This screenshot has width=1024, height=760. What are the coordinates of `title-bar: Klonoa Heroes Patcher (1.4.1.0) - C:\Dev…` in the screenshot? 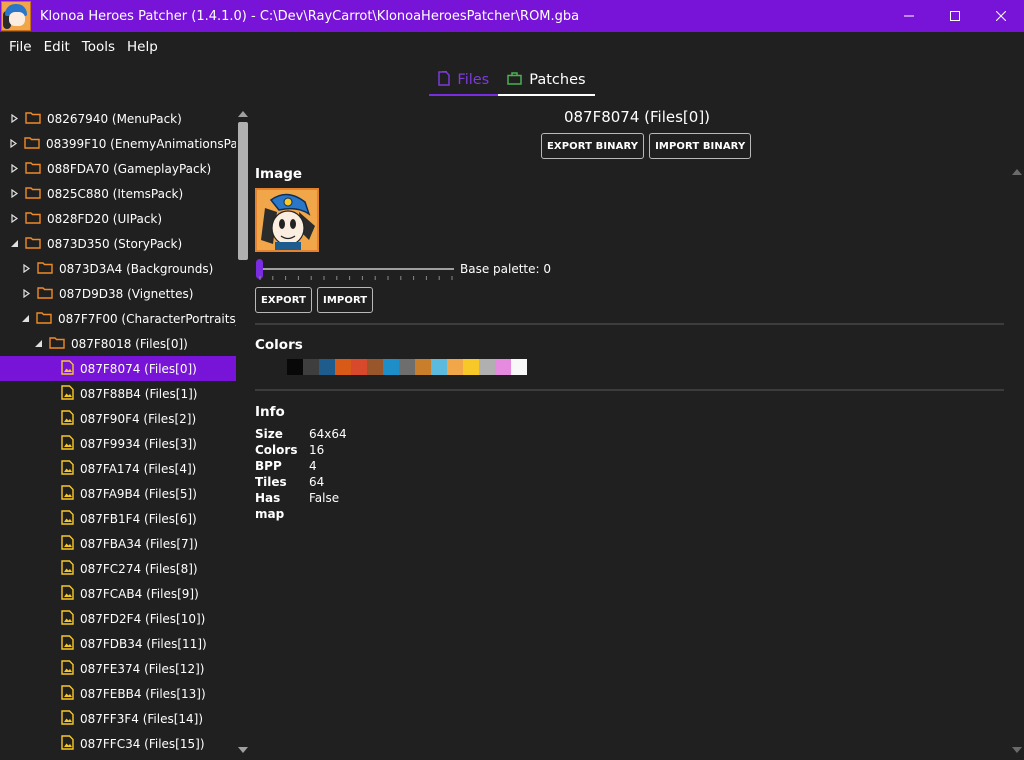 It's located at (512, 16).